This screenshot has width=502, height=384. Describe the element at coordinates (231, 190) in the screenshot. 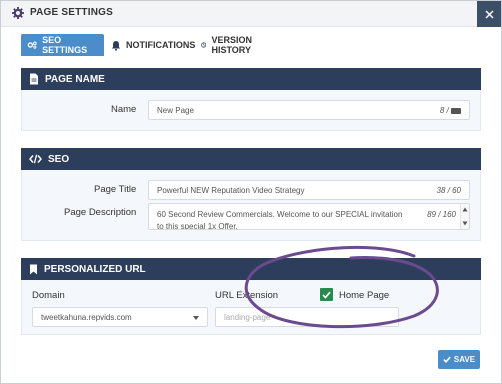

I see `page-title-value: Powerful NEW Reputation Video Strategy` at that location.